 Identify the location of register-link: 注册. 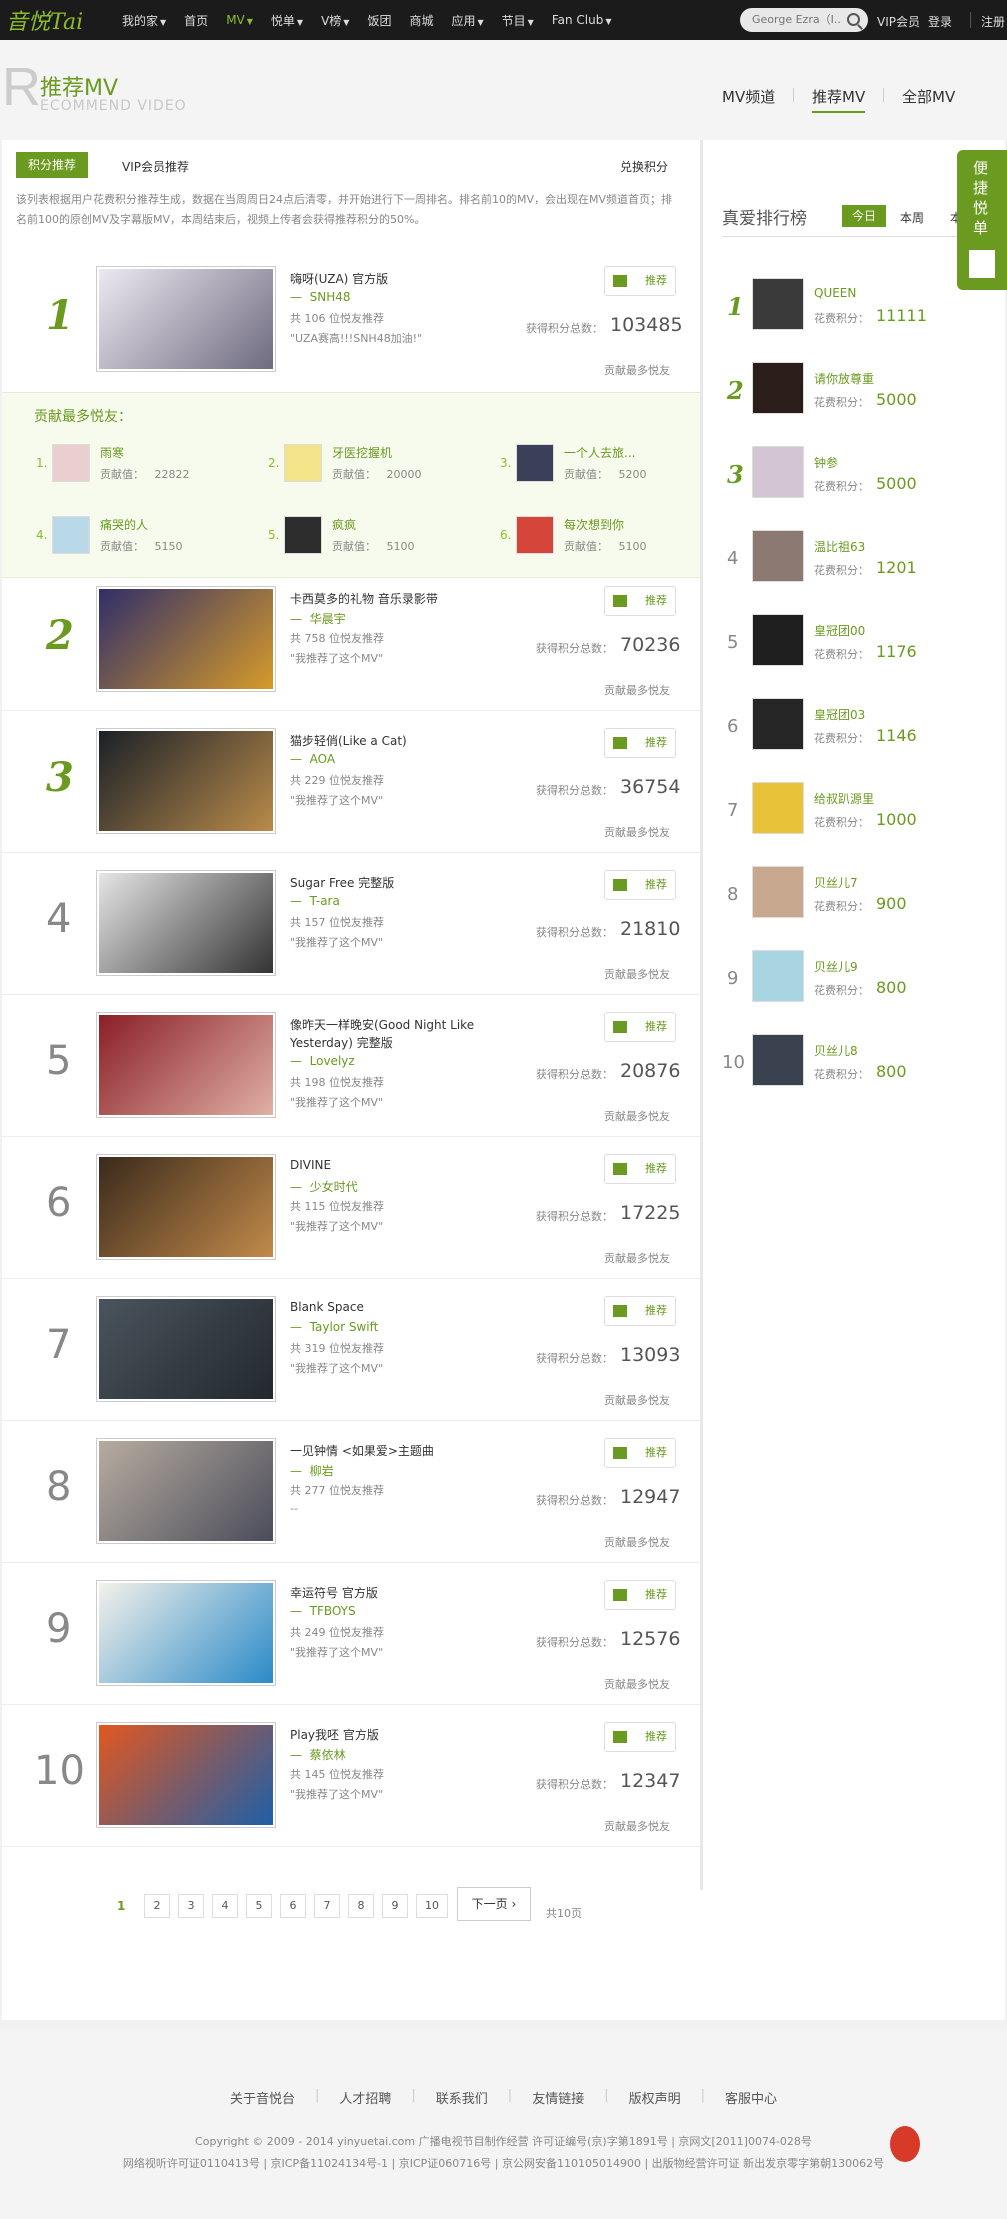
(993, 21).